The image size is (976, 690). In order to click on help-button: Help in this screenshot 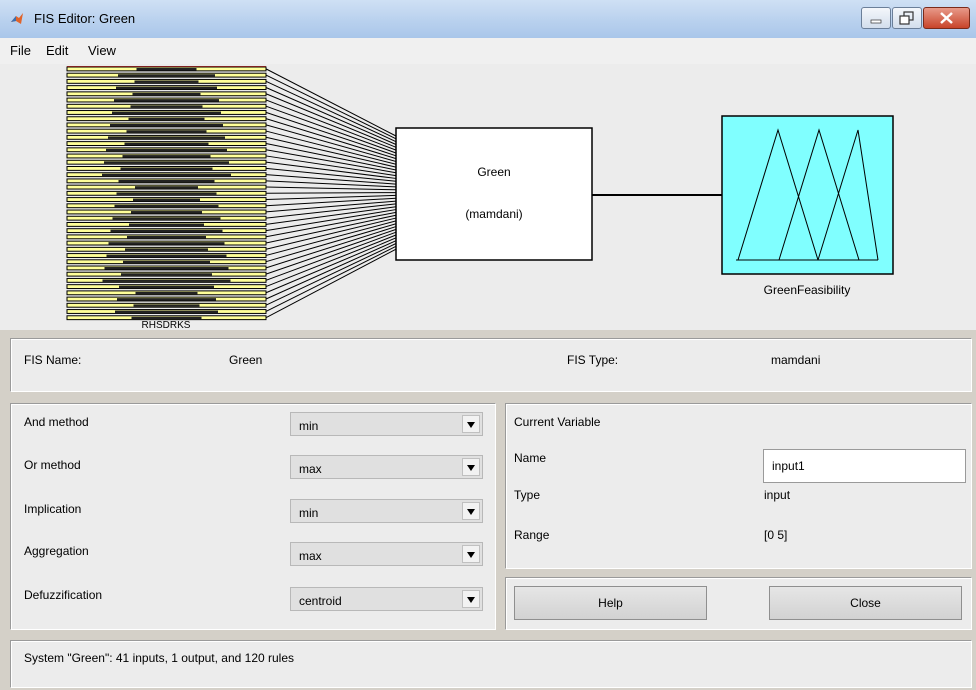, I will do `click(610, 603)`.